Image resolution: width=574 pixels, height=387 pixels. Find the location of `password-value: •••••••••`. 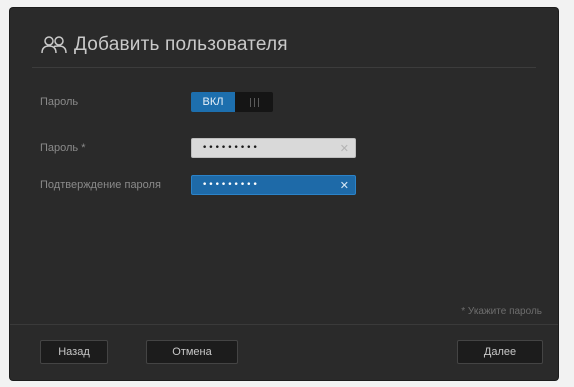

password-value: ••••••••• is located at coordinates (230, 148).